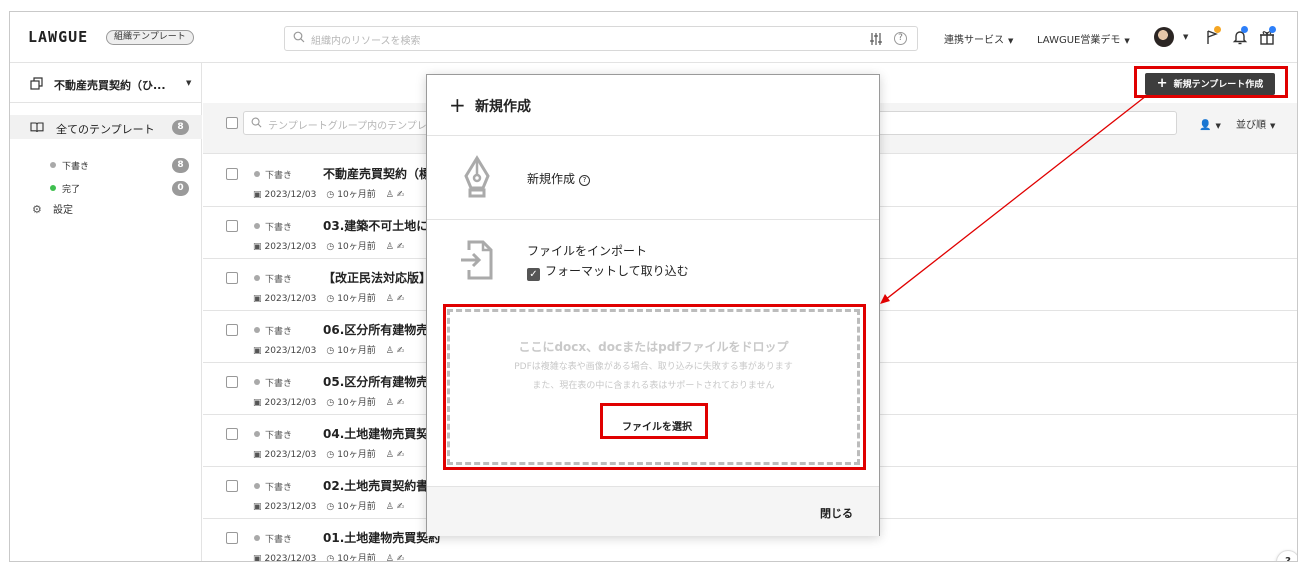 This screenshot has width=1308, height=570. What do you see at coordinates (381, 225) in the screenshot?
I see `template-title: 03.建築不可土地に関` at bounding box center [381, 225].